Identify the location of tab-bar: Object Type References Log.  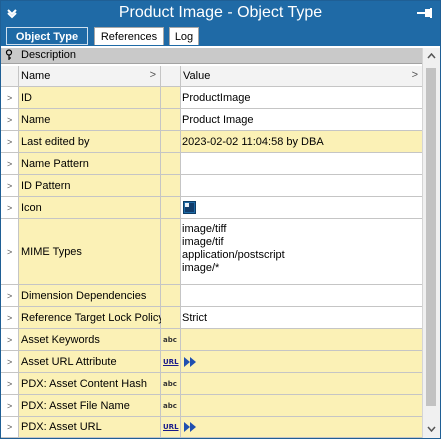
(220, 35).